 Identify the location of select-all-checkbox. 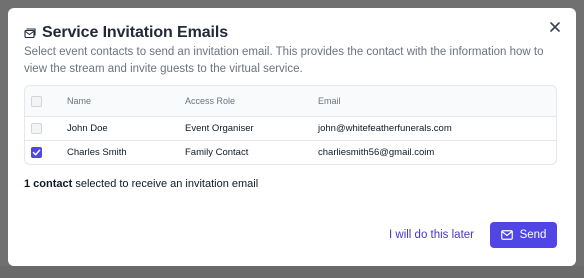
(36, 101).